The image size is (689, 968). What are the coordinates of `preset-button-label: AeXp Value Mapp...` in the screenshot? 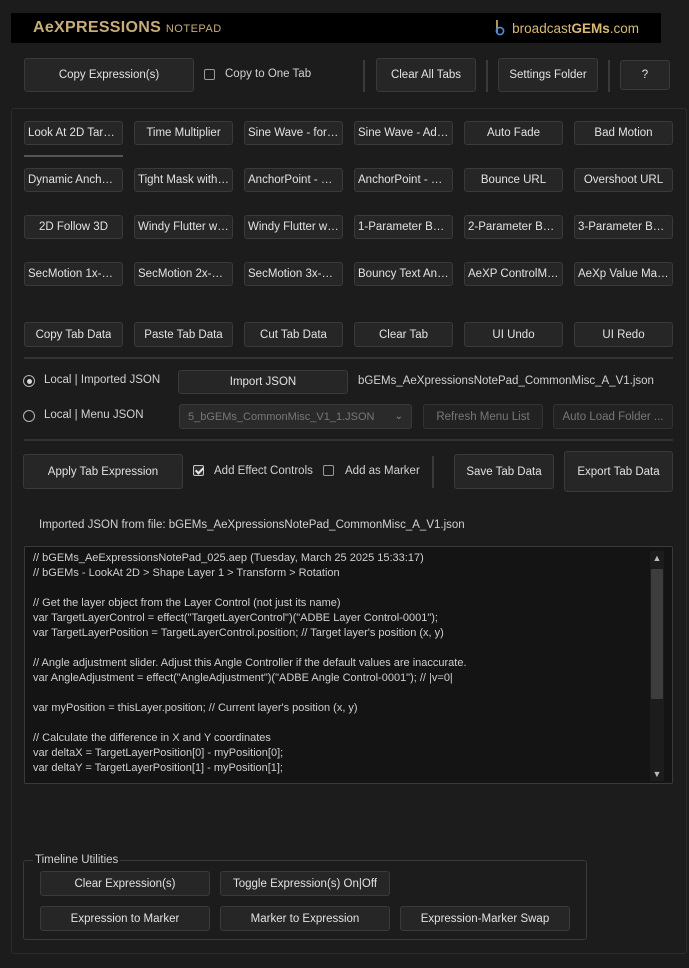 It's located at (623, 274).